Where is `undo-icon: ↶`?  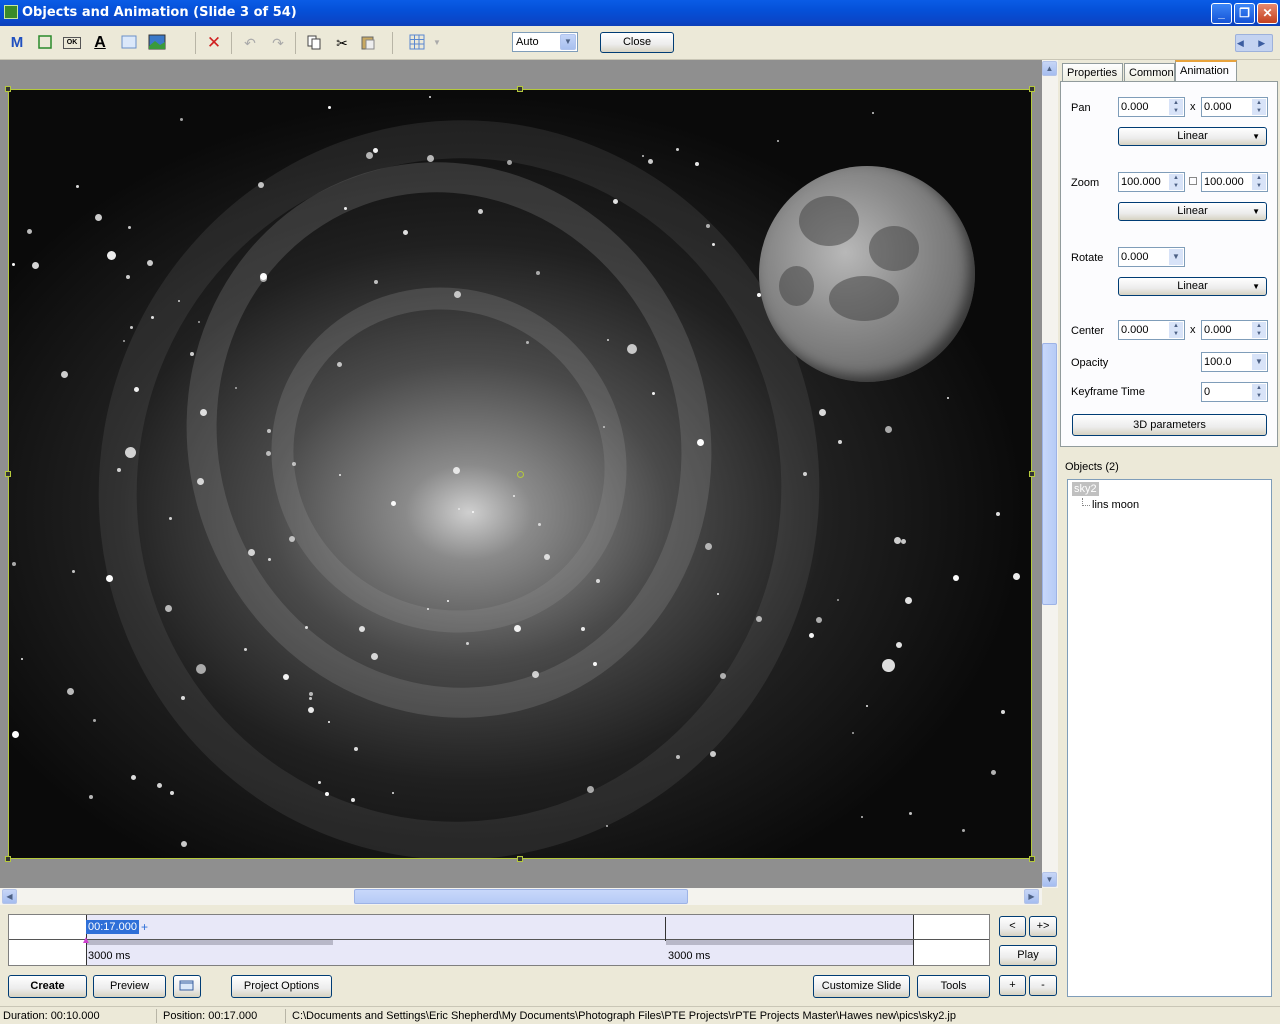
undo-icon: ↶ is located at coordinates (250, 43).